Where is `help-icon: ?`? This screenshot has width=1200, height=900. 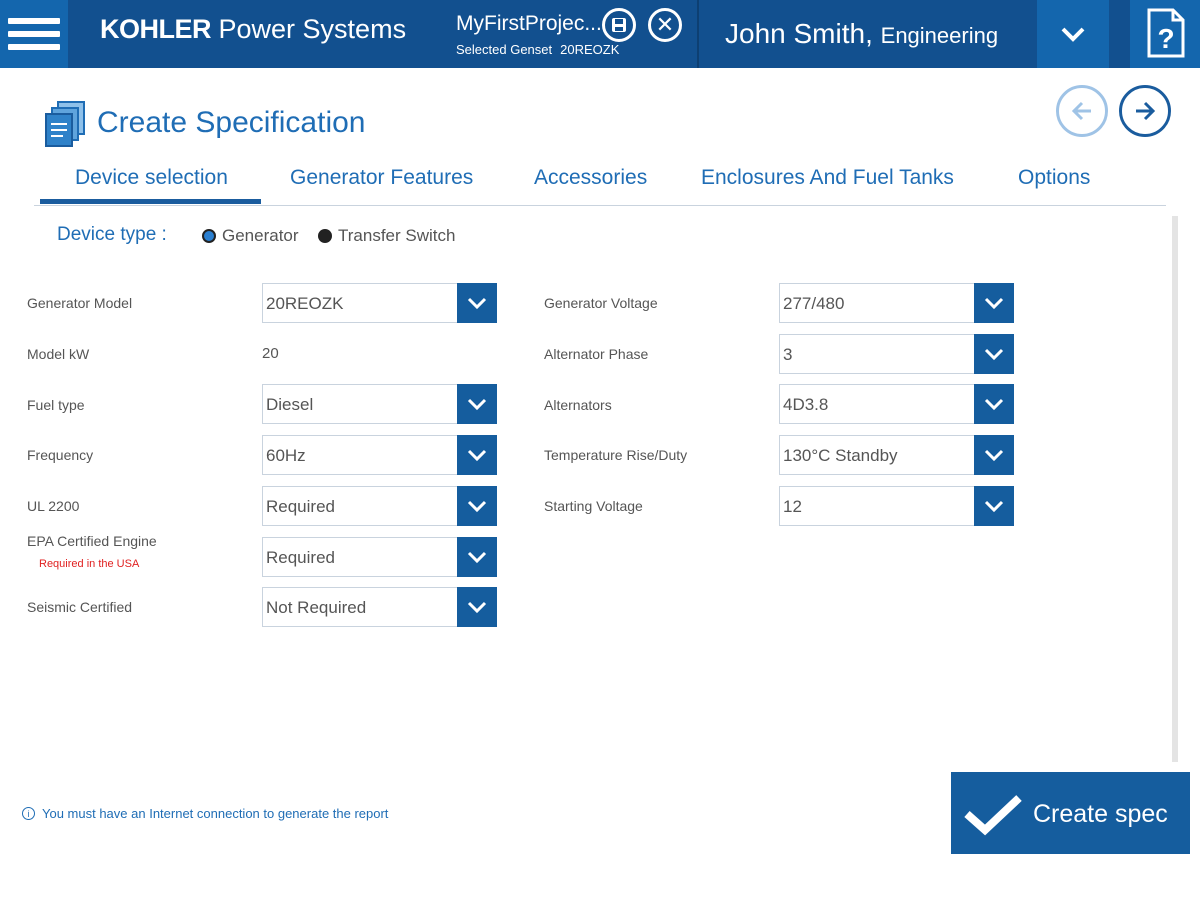 help-icon: ? is located at coordinates (1165, 34).